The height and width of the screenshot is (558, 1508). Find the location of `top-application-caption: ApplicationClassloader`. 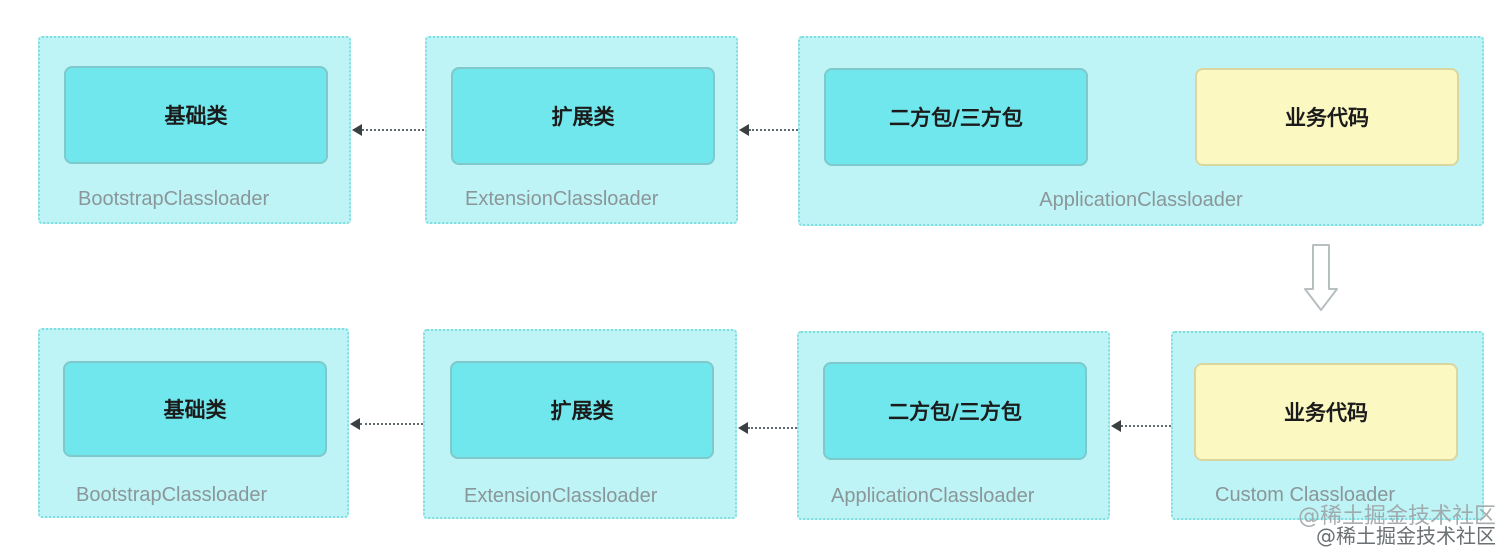

top-application-caption: ApplicationClassloader is located at coordinates (1141, 200).